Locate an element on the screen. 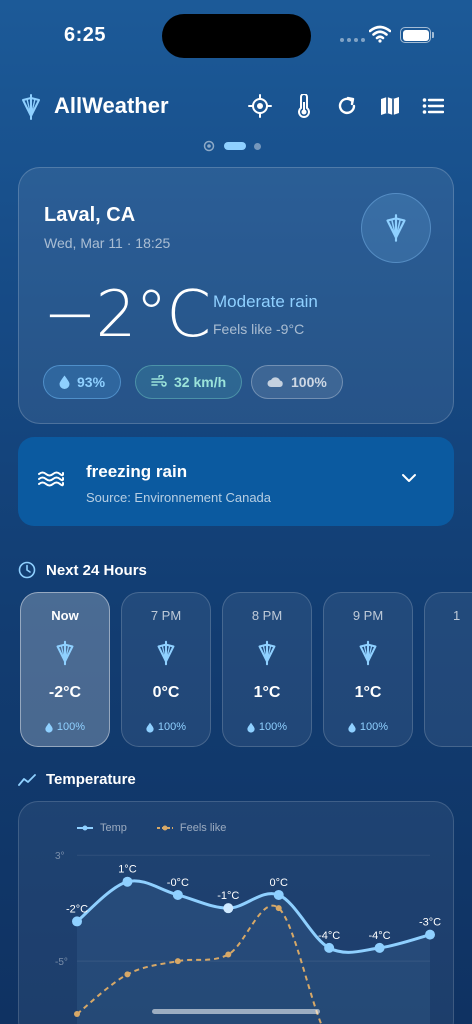 This screenshot has height=1024, width=472. clock-icon is located at coordinates (27, 570).